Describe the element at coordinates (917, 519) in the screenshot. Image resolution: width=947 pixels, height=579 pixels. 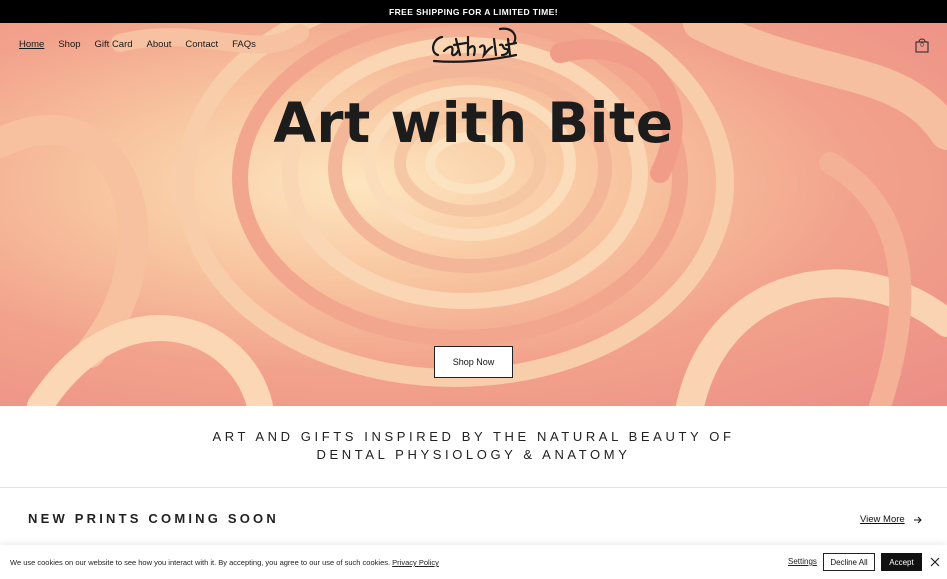
I see `arrow-right-icon` at that location.